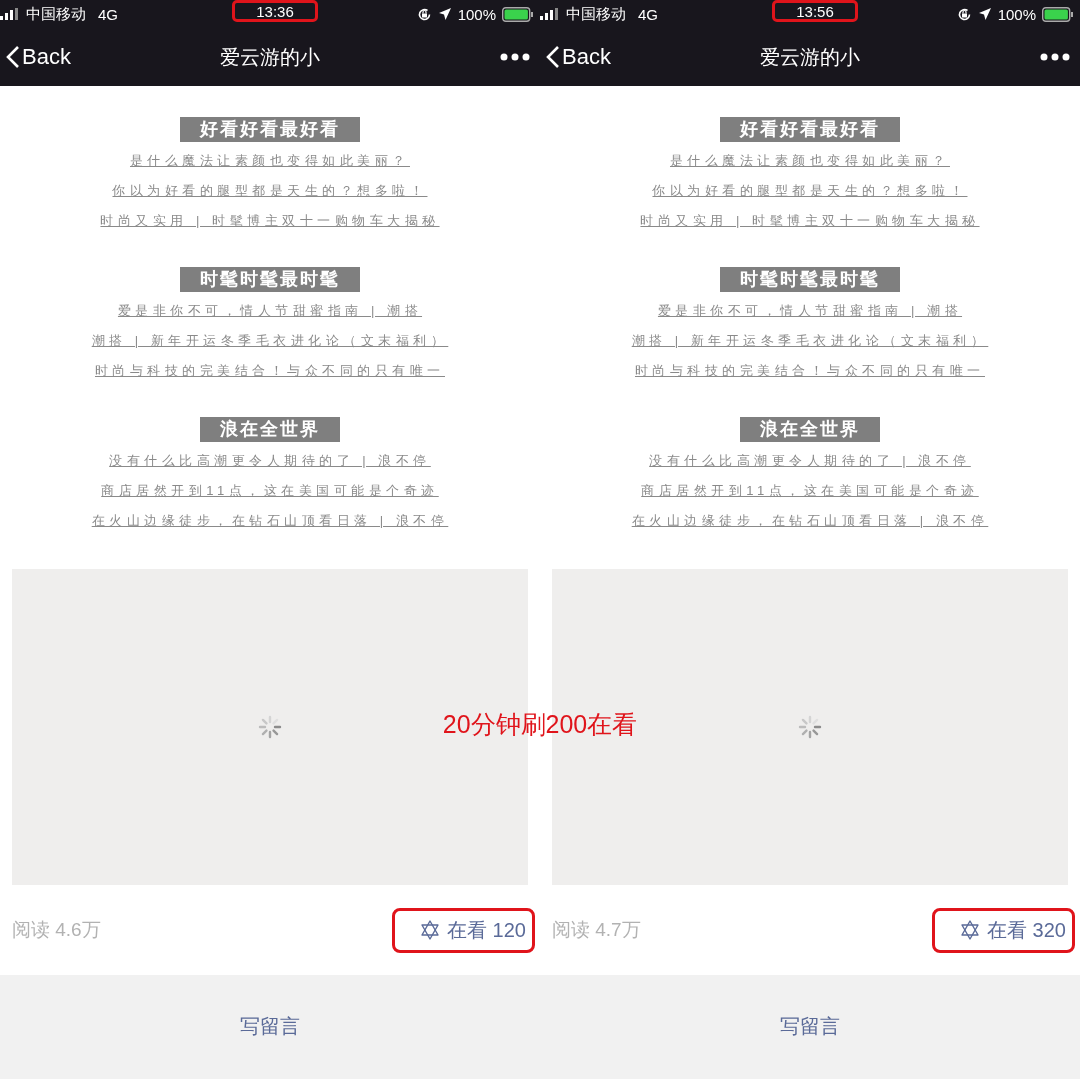 The image size is (1080, 1079). I want to click on status-time: 13:36, so click(275, 11).